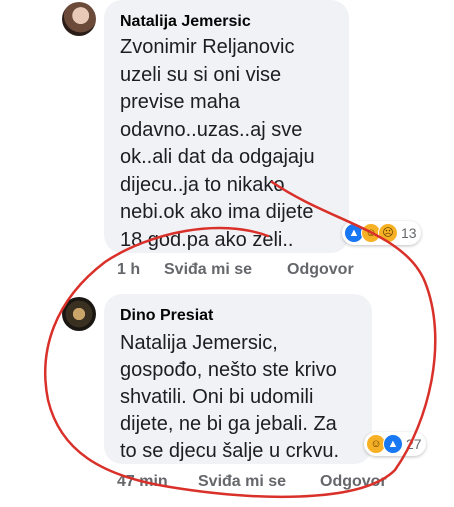  I want to click on like-icon: ▲, so click(393, 444).